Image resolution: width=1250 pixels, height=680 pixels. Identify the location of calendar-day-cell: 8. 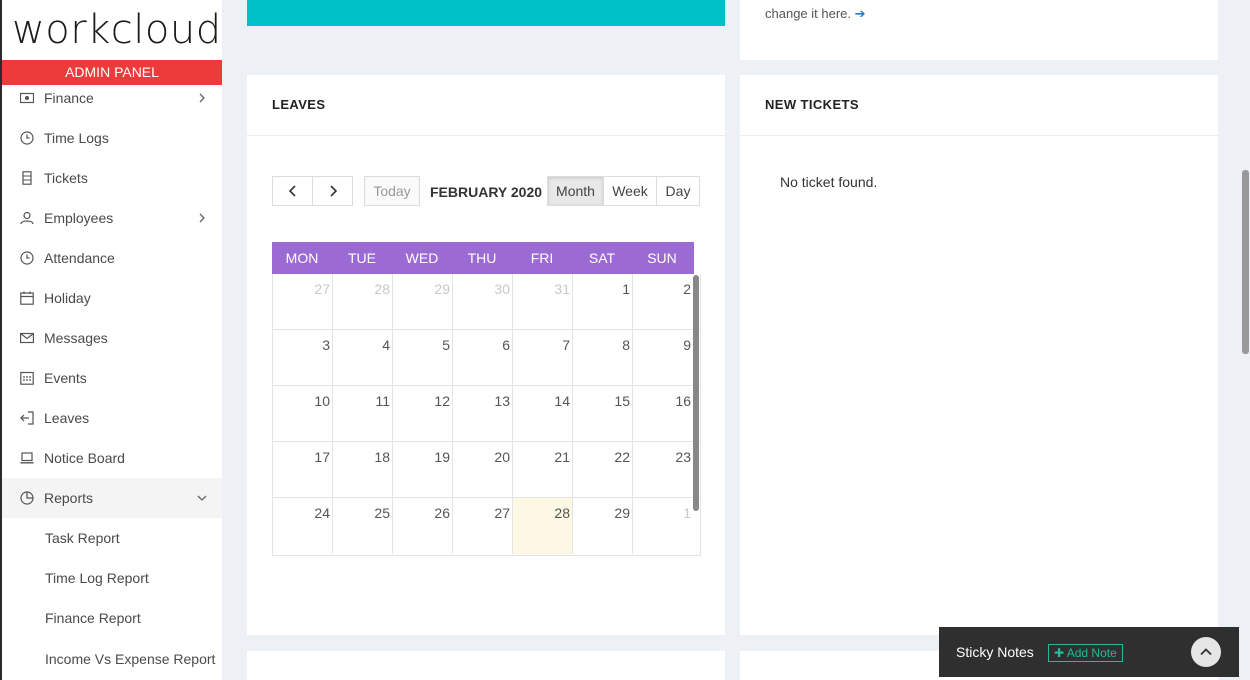
(603, 357).